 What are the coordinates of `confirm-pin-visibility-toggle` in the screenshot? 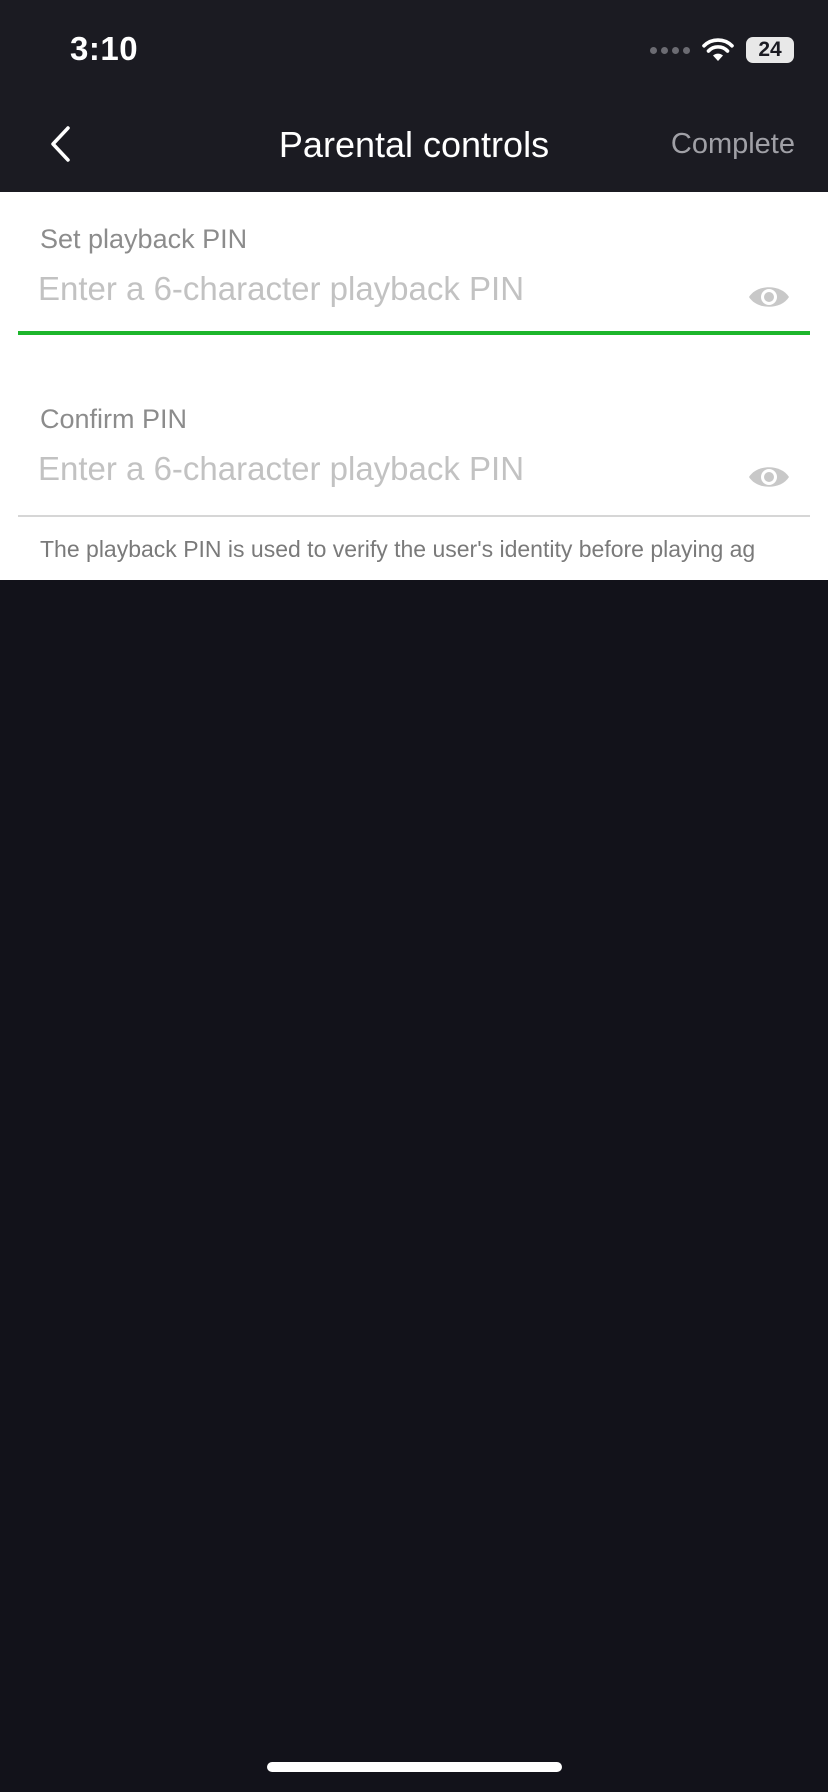 It's located at (769, 477).